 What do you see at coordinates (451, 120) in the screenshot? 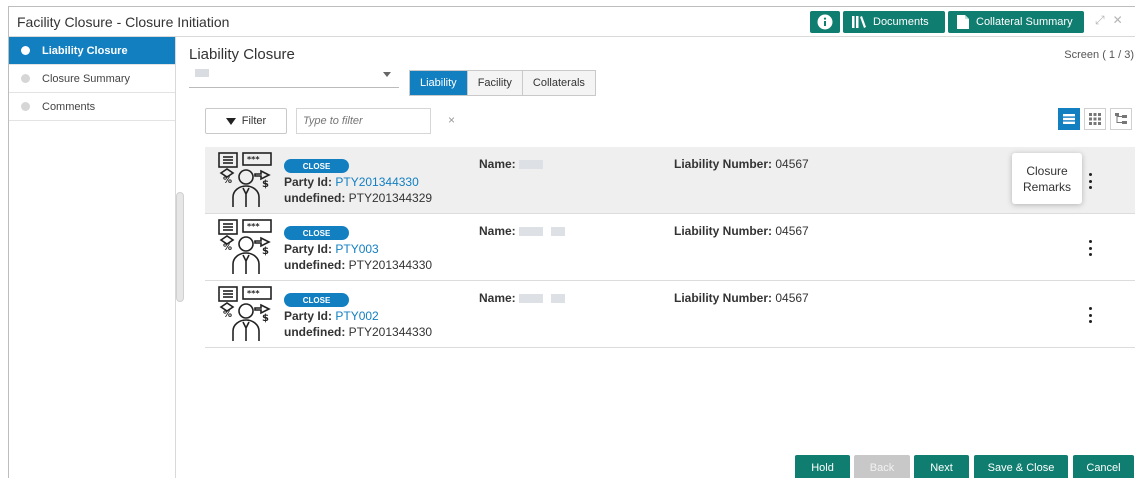
I see `clear-filter-icon: ×` at bounding box center [451, 120].